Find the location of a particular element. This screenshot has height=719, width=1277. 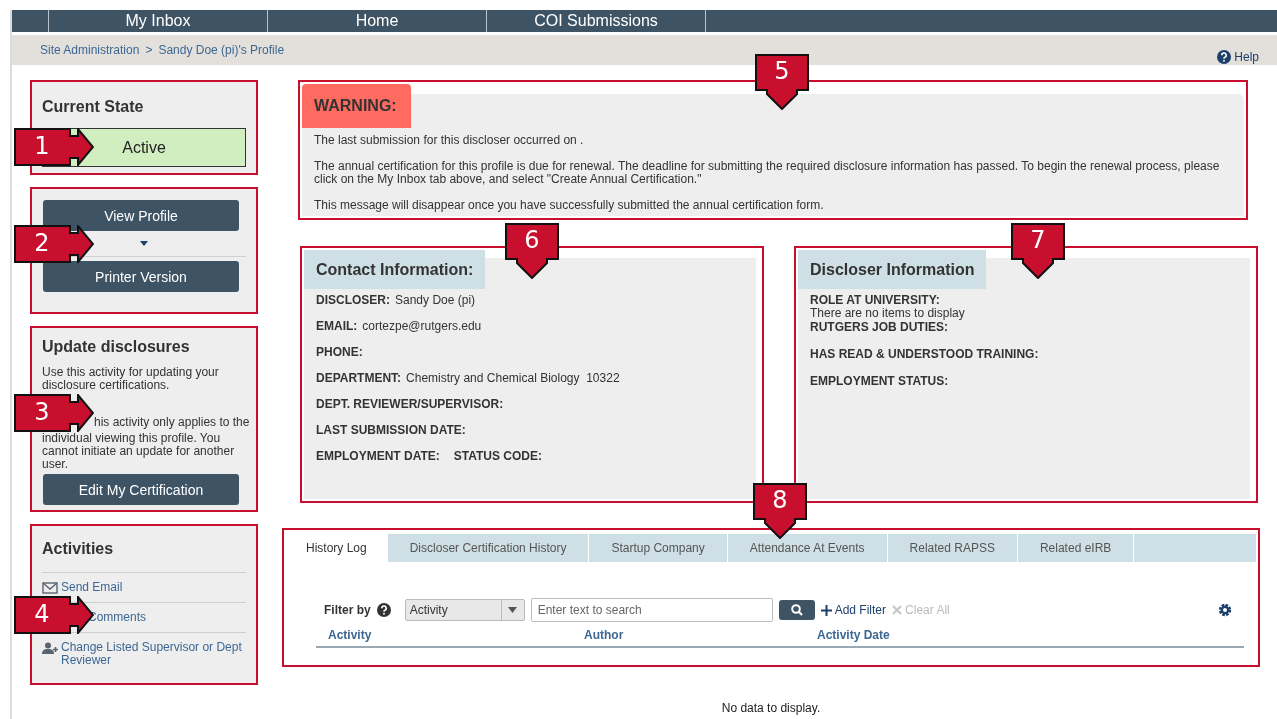

field-value: Chemistry and Chemical Biology 10322 is located at coordinates (513, 379).